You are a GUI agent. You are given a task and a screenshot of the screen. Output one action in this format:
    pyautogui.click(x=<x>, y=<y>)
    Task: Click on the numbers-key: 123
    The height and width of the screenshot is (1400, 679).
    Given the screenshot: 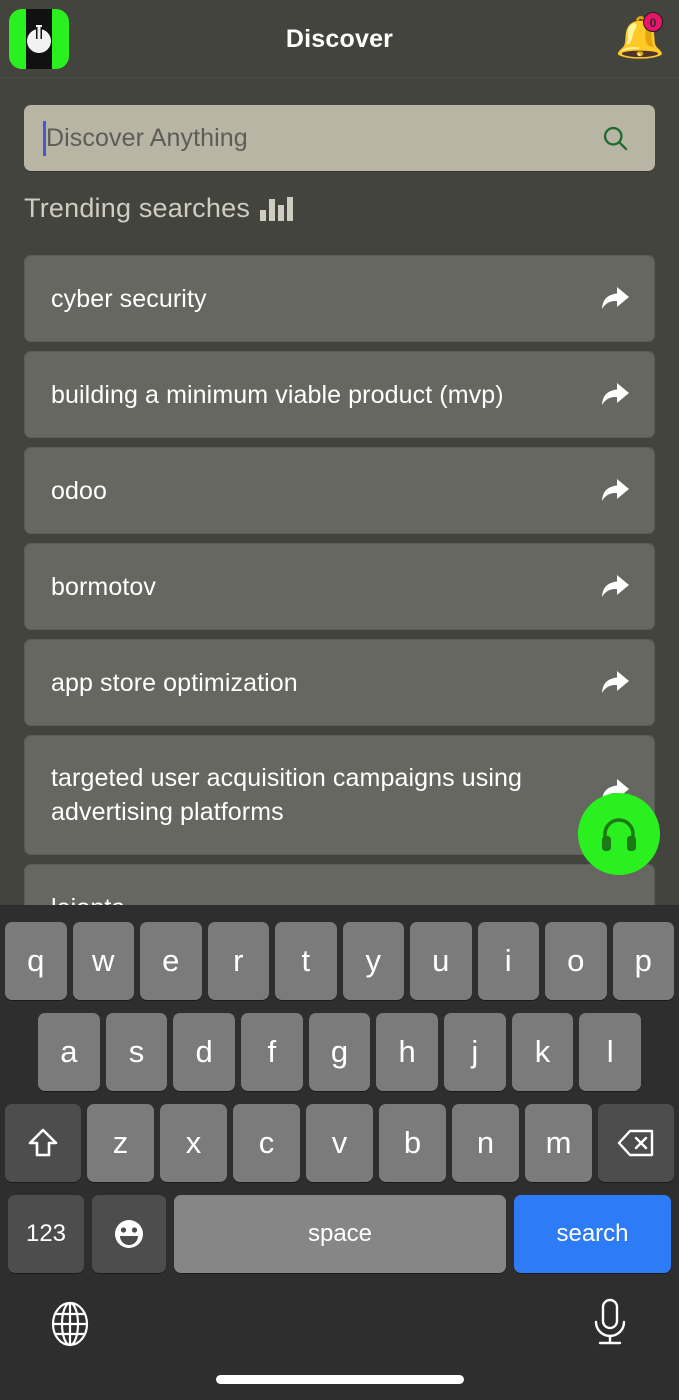 What is the action you would take?
    pyautogui.click(x=46, y=1234)
    